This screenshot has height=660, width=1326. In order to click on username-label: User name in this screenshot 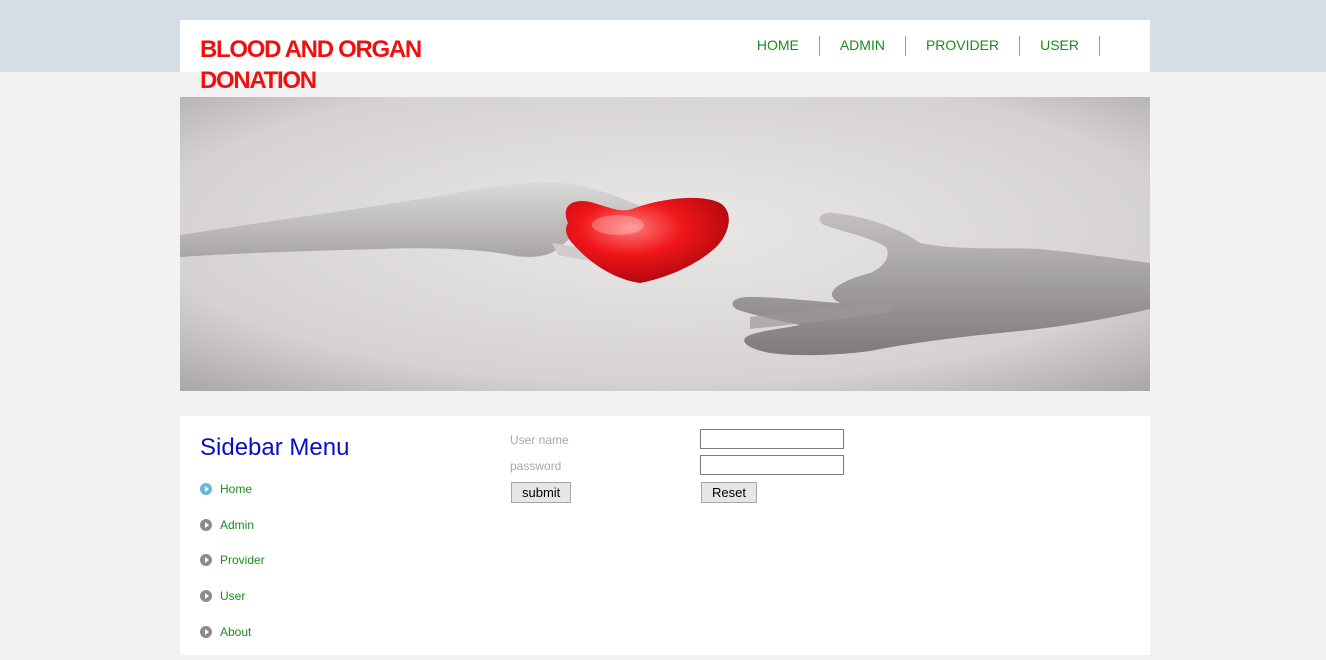, I will do `click(539, 440)`.